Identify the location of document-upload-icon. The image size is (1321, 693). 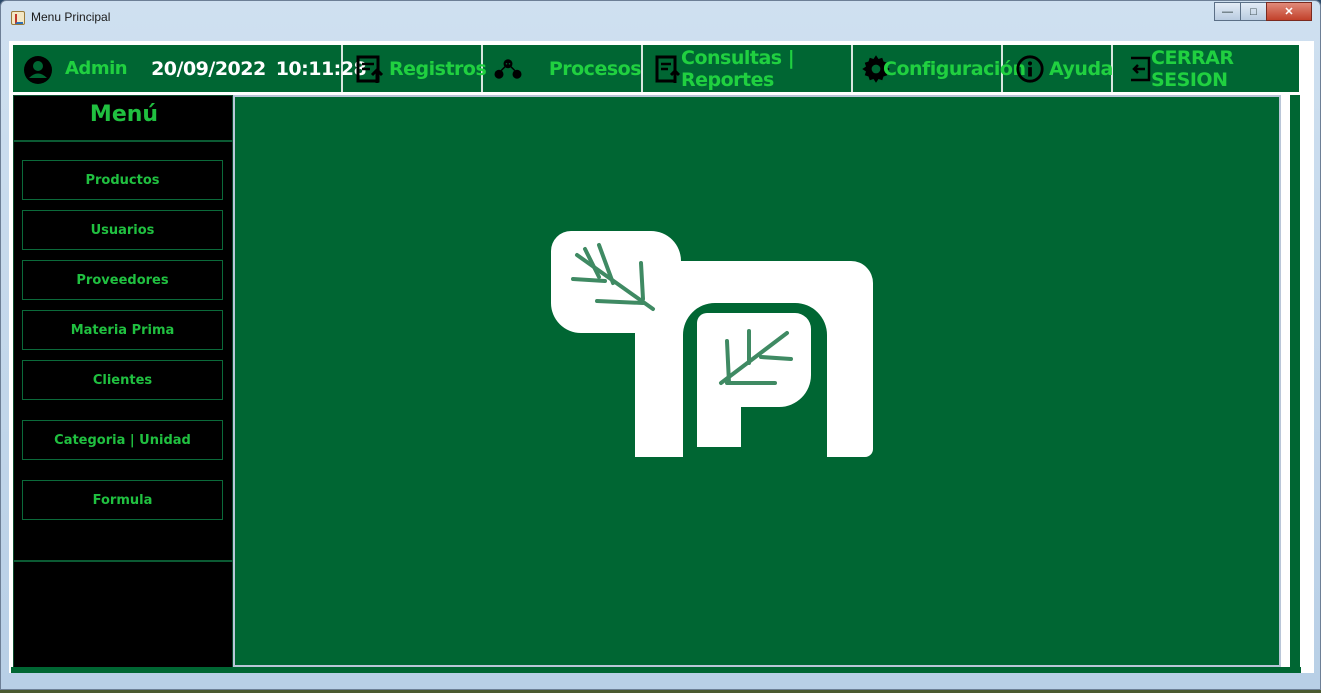
(370, 69).